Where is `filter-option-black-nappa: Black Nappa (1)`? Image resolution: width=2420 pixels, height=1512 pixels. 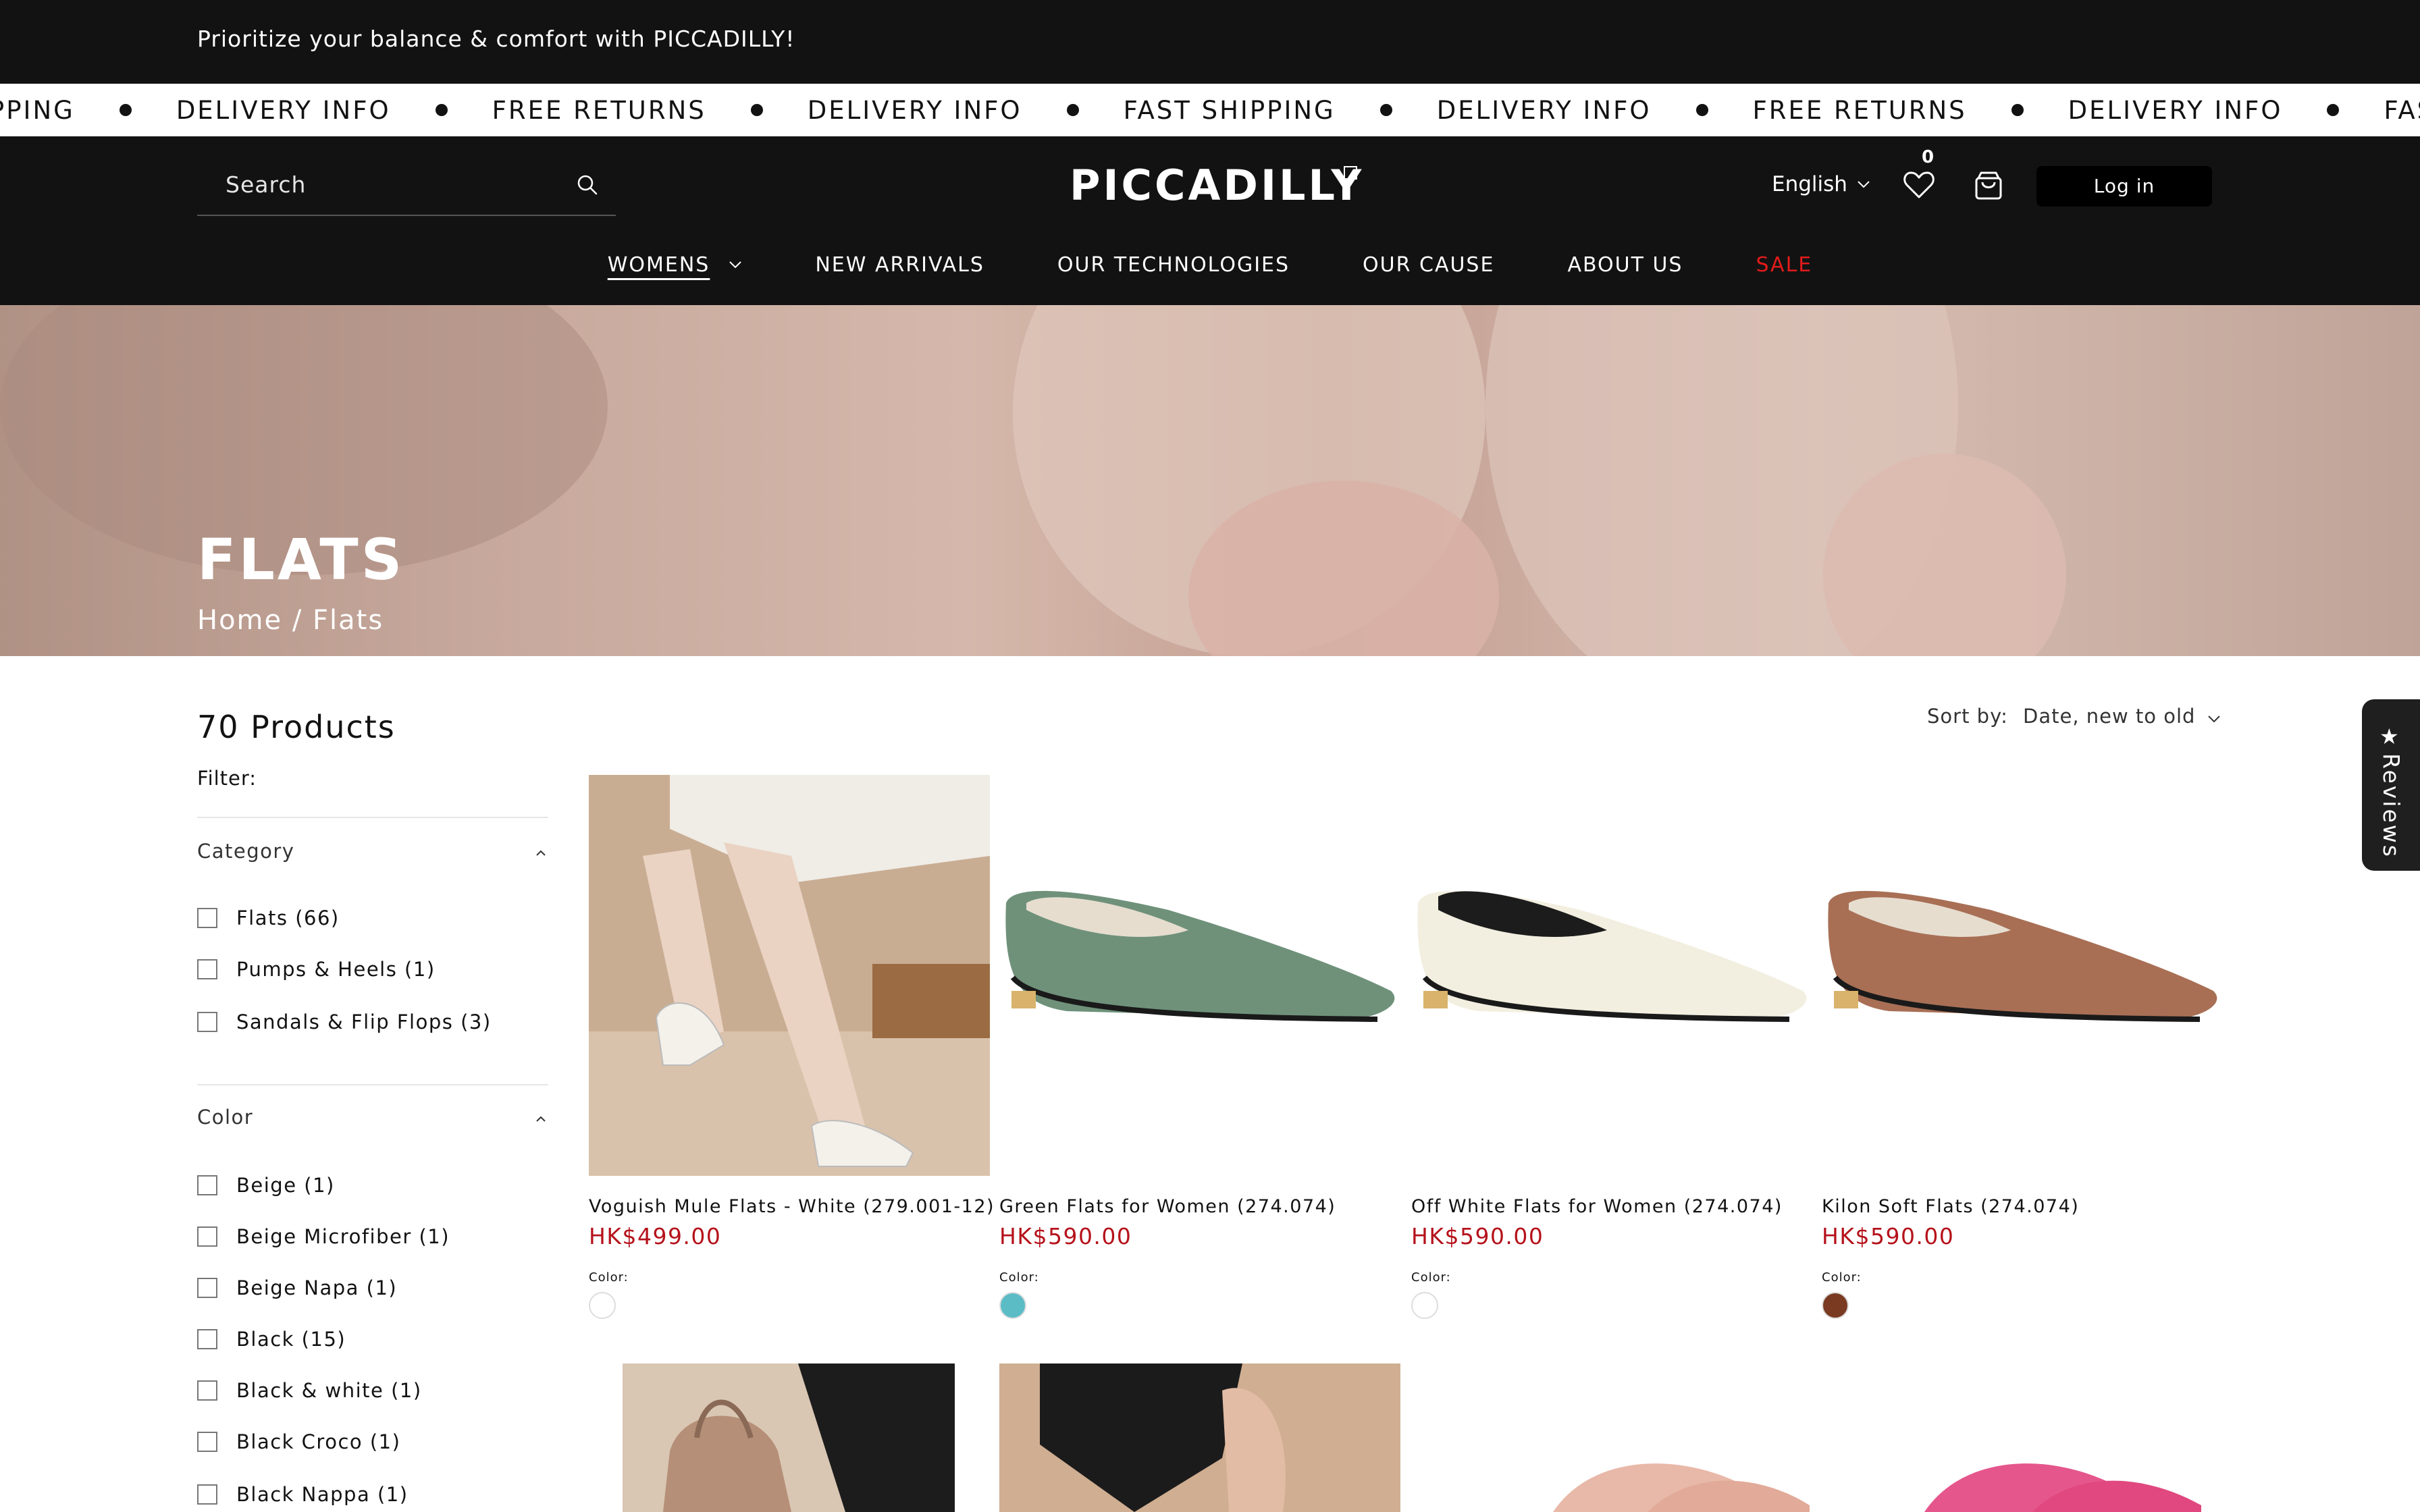
filter-option-black-nappa: Black Nappa (1) is located at coordinates (303, 1494).